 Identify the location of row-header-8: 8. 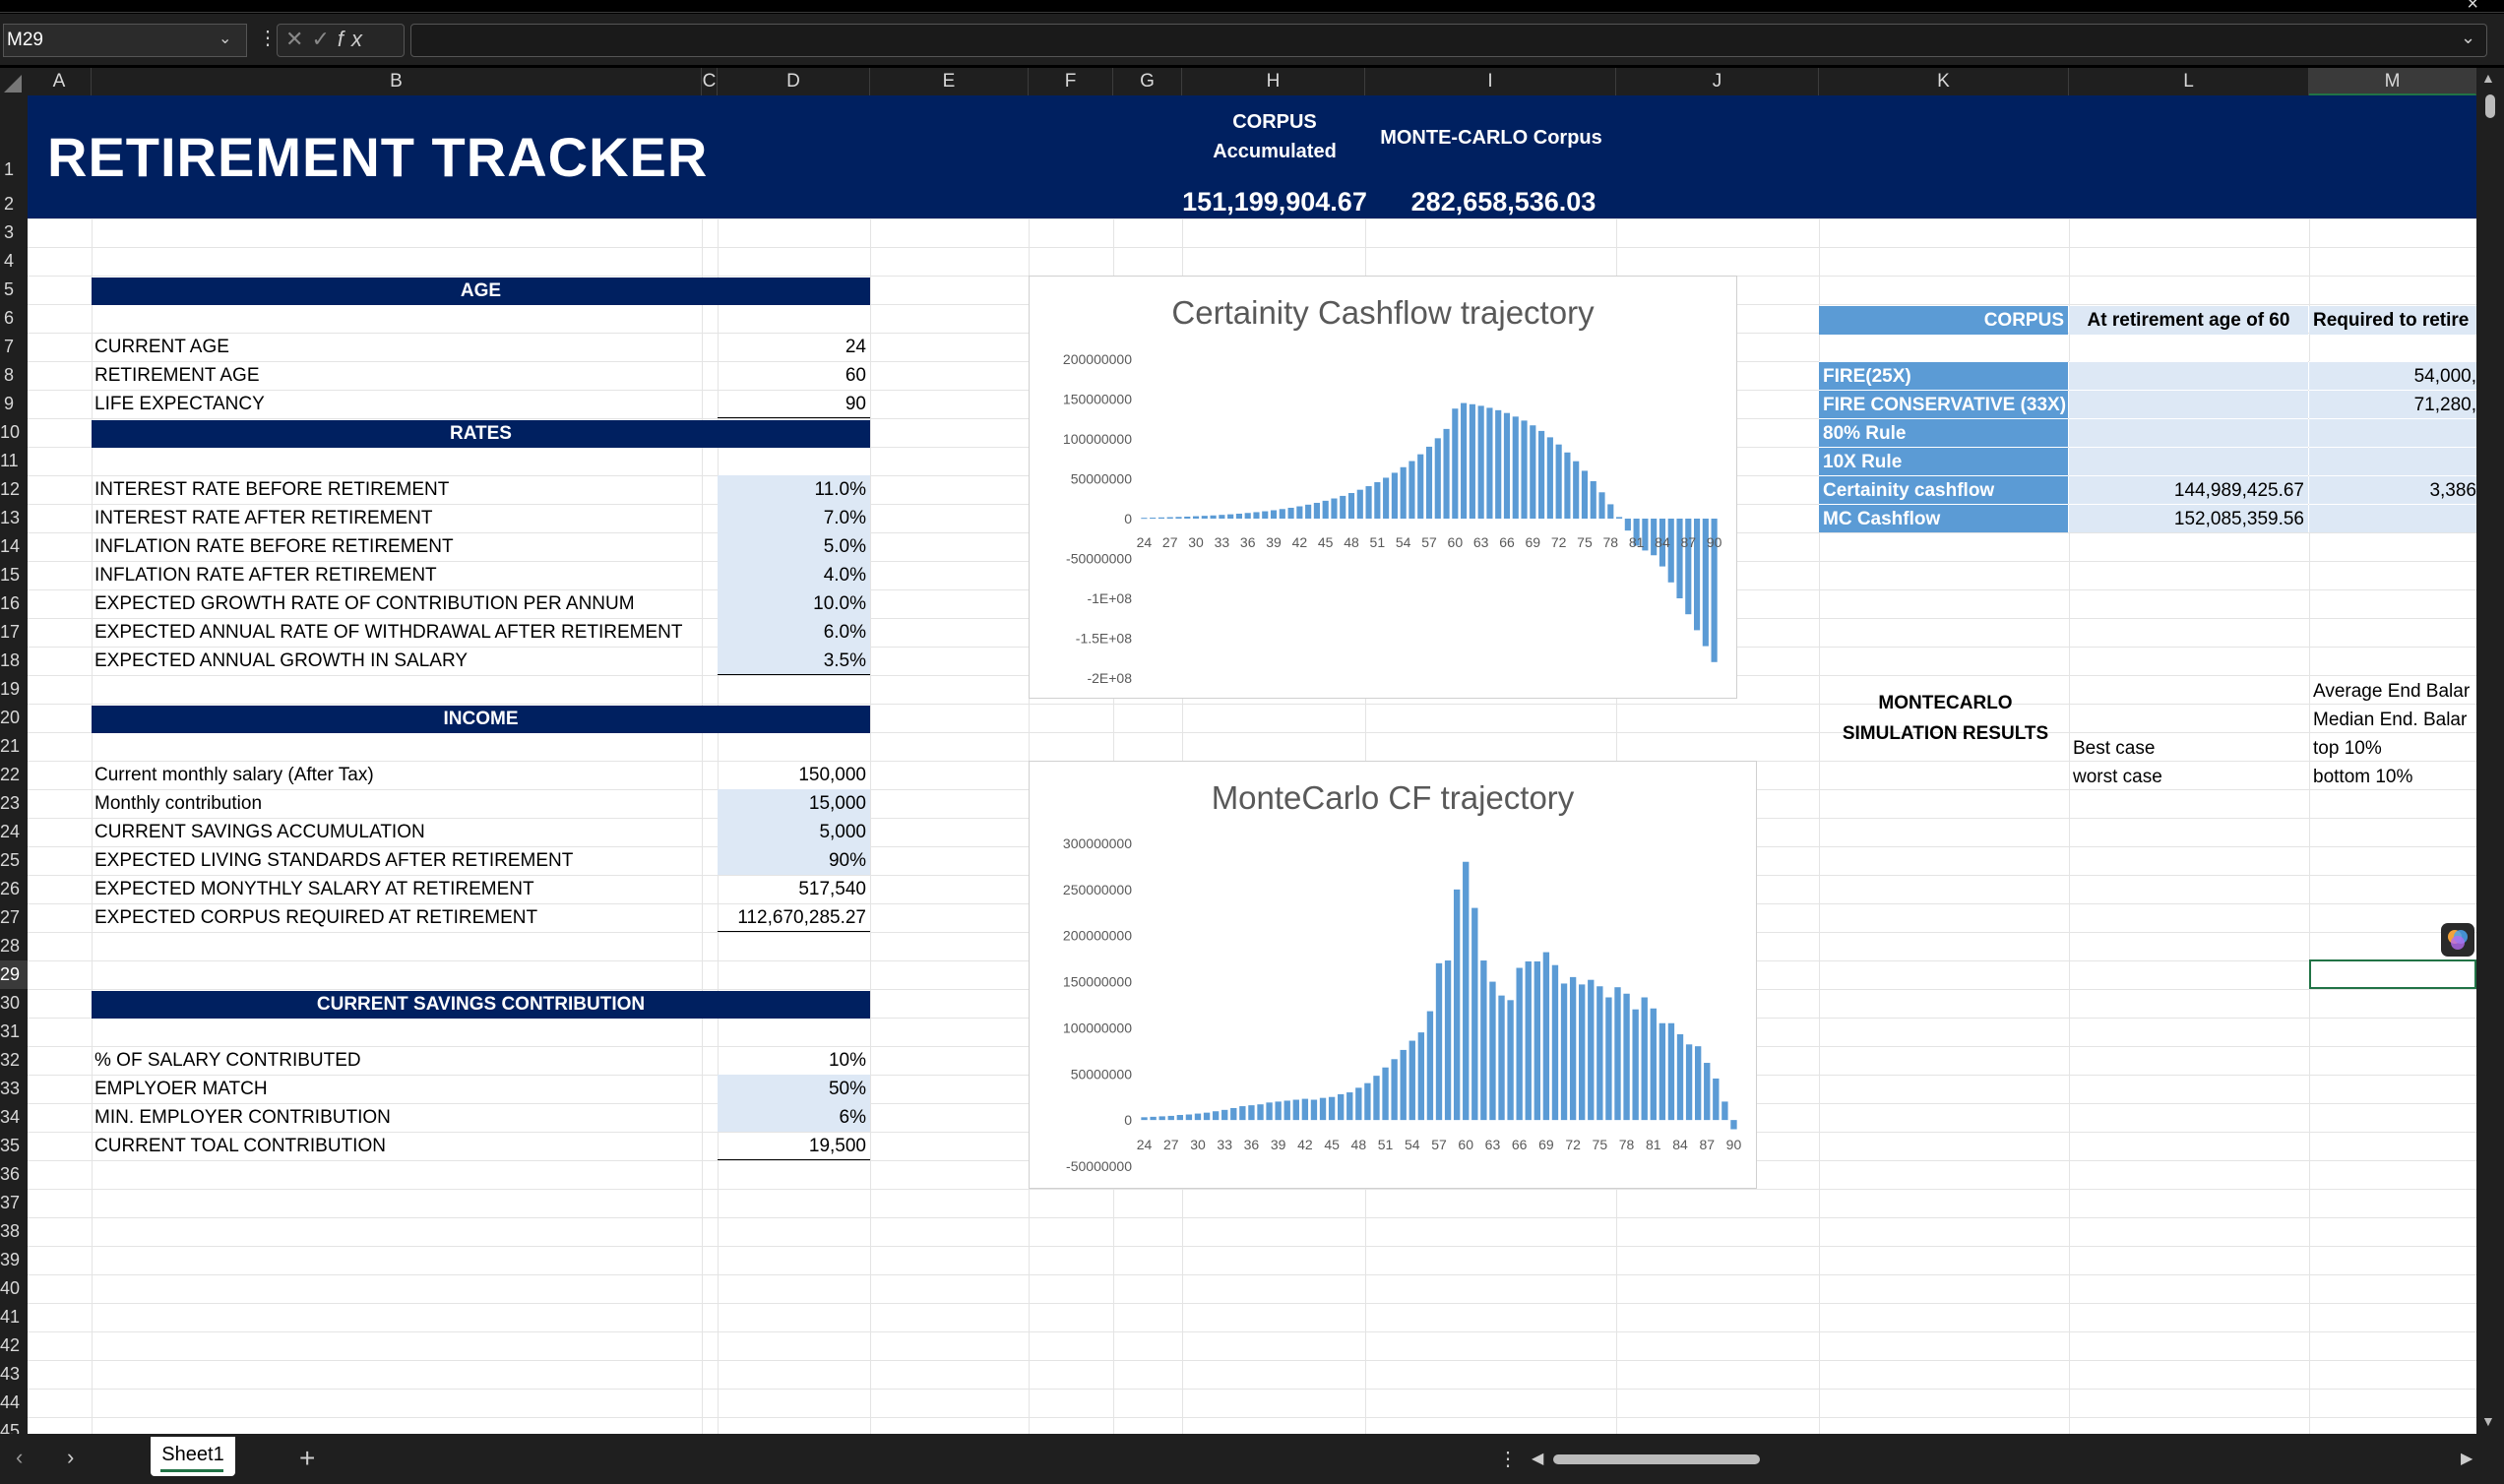
(14, 376).